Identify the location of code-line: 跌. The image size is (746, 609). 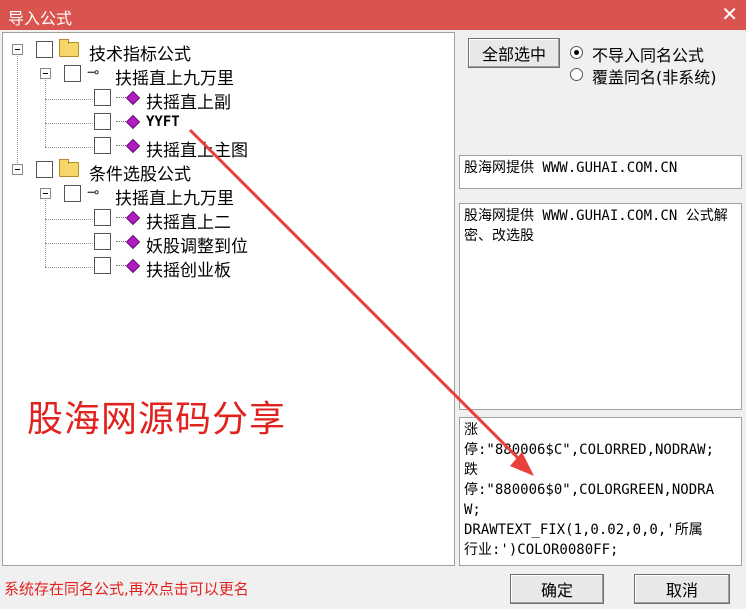
(471, 470).